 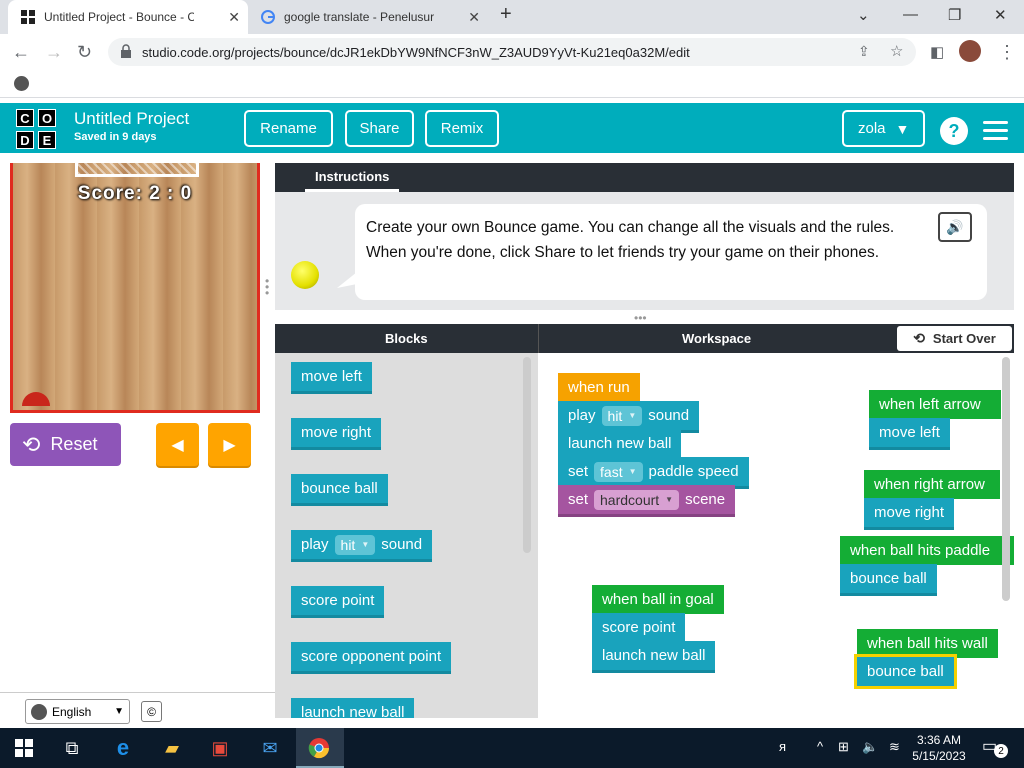 What do you see at coordinates (77, 711) in the screenshot?
I see `language-select: English ▼` at bounding box center [77, 711].